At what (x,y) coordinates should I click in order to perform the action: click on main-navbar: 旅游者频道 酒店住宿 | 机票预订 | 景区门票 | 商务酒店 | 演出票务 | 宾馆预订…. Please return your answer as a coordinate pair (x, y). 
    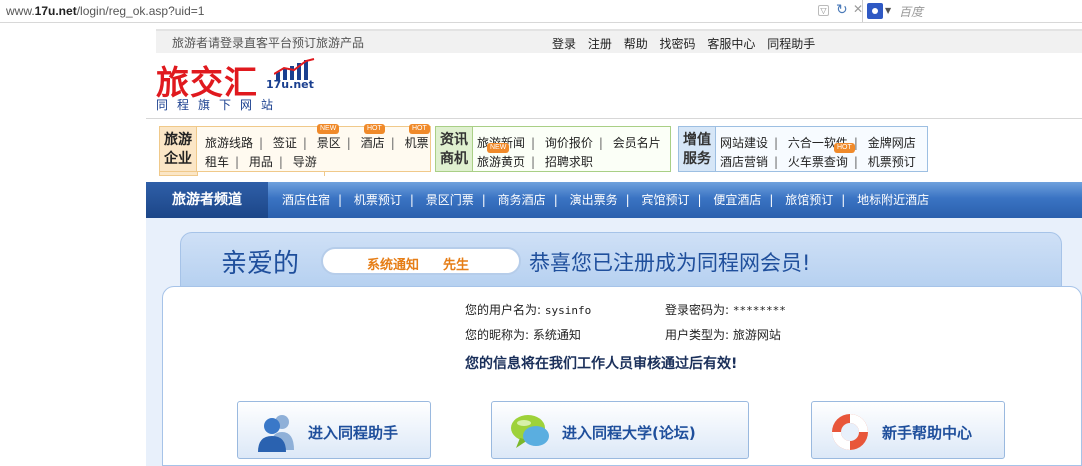
    Looking at the image, I should click on (614, 200).